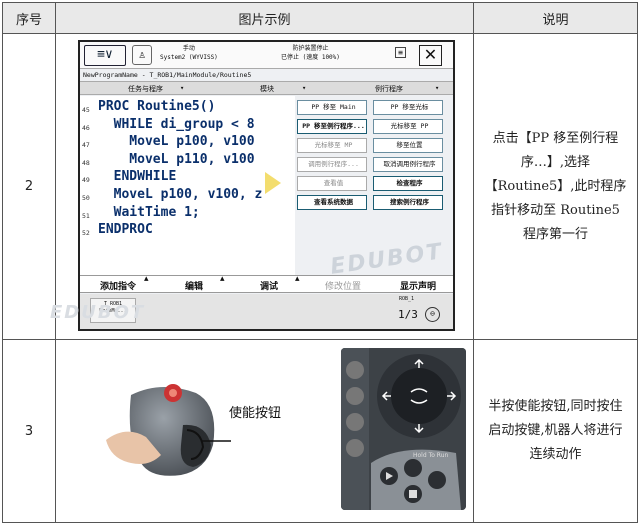  What do you see at coordinates (86, 145) in the screenshot?
I see `line-number: 47` at bounding box center [86, 145].